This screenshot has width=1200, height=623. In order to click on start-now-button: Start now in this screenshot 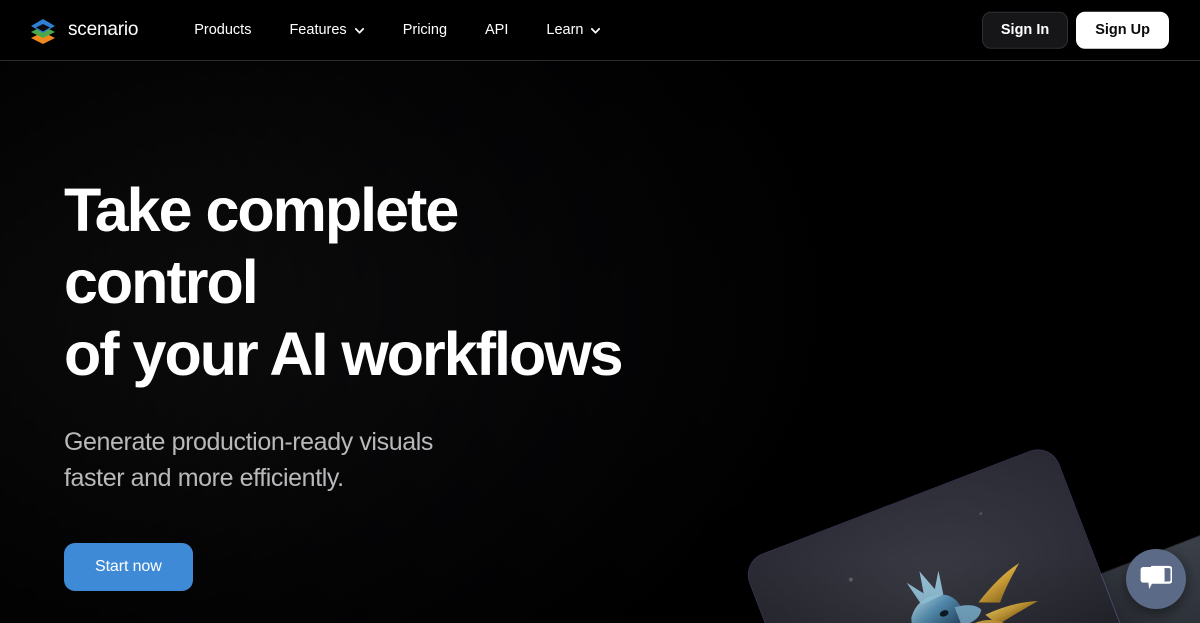, I will do `click(128, 567)`.